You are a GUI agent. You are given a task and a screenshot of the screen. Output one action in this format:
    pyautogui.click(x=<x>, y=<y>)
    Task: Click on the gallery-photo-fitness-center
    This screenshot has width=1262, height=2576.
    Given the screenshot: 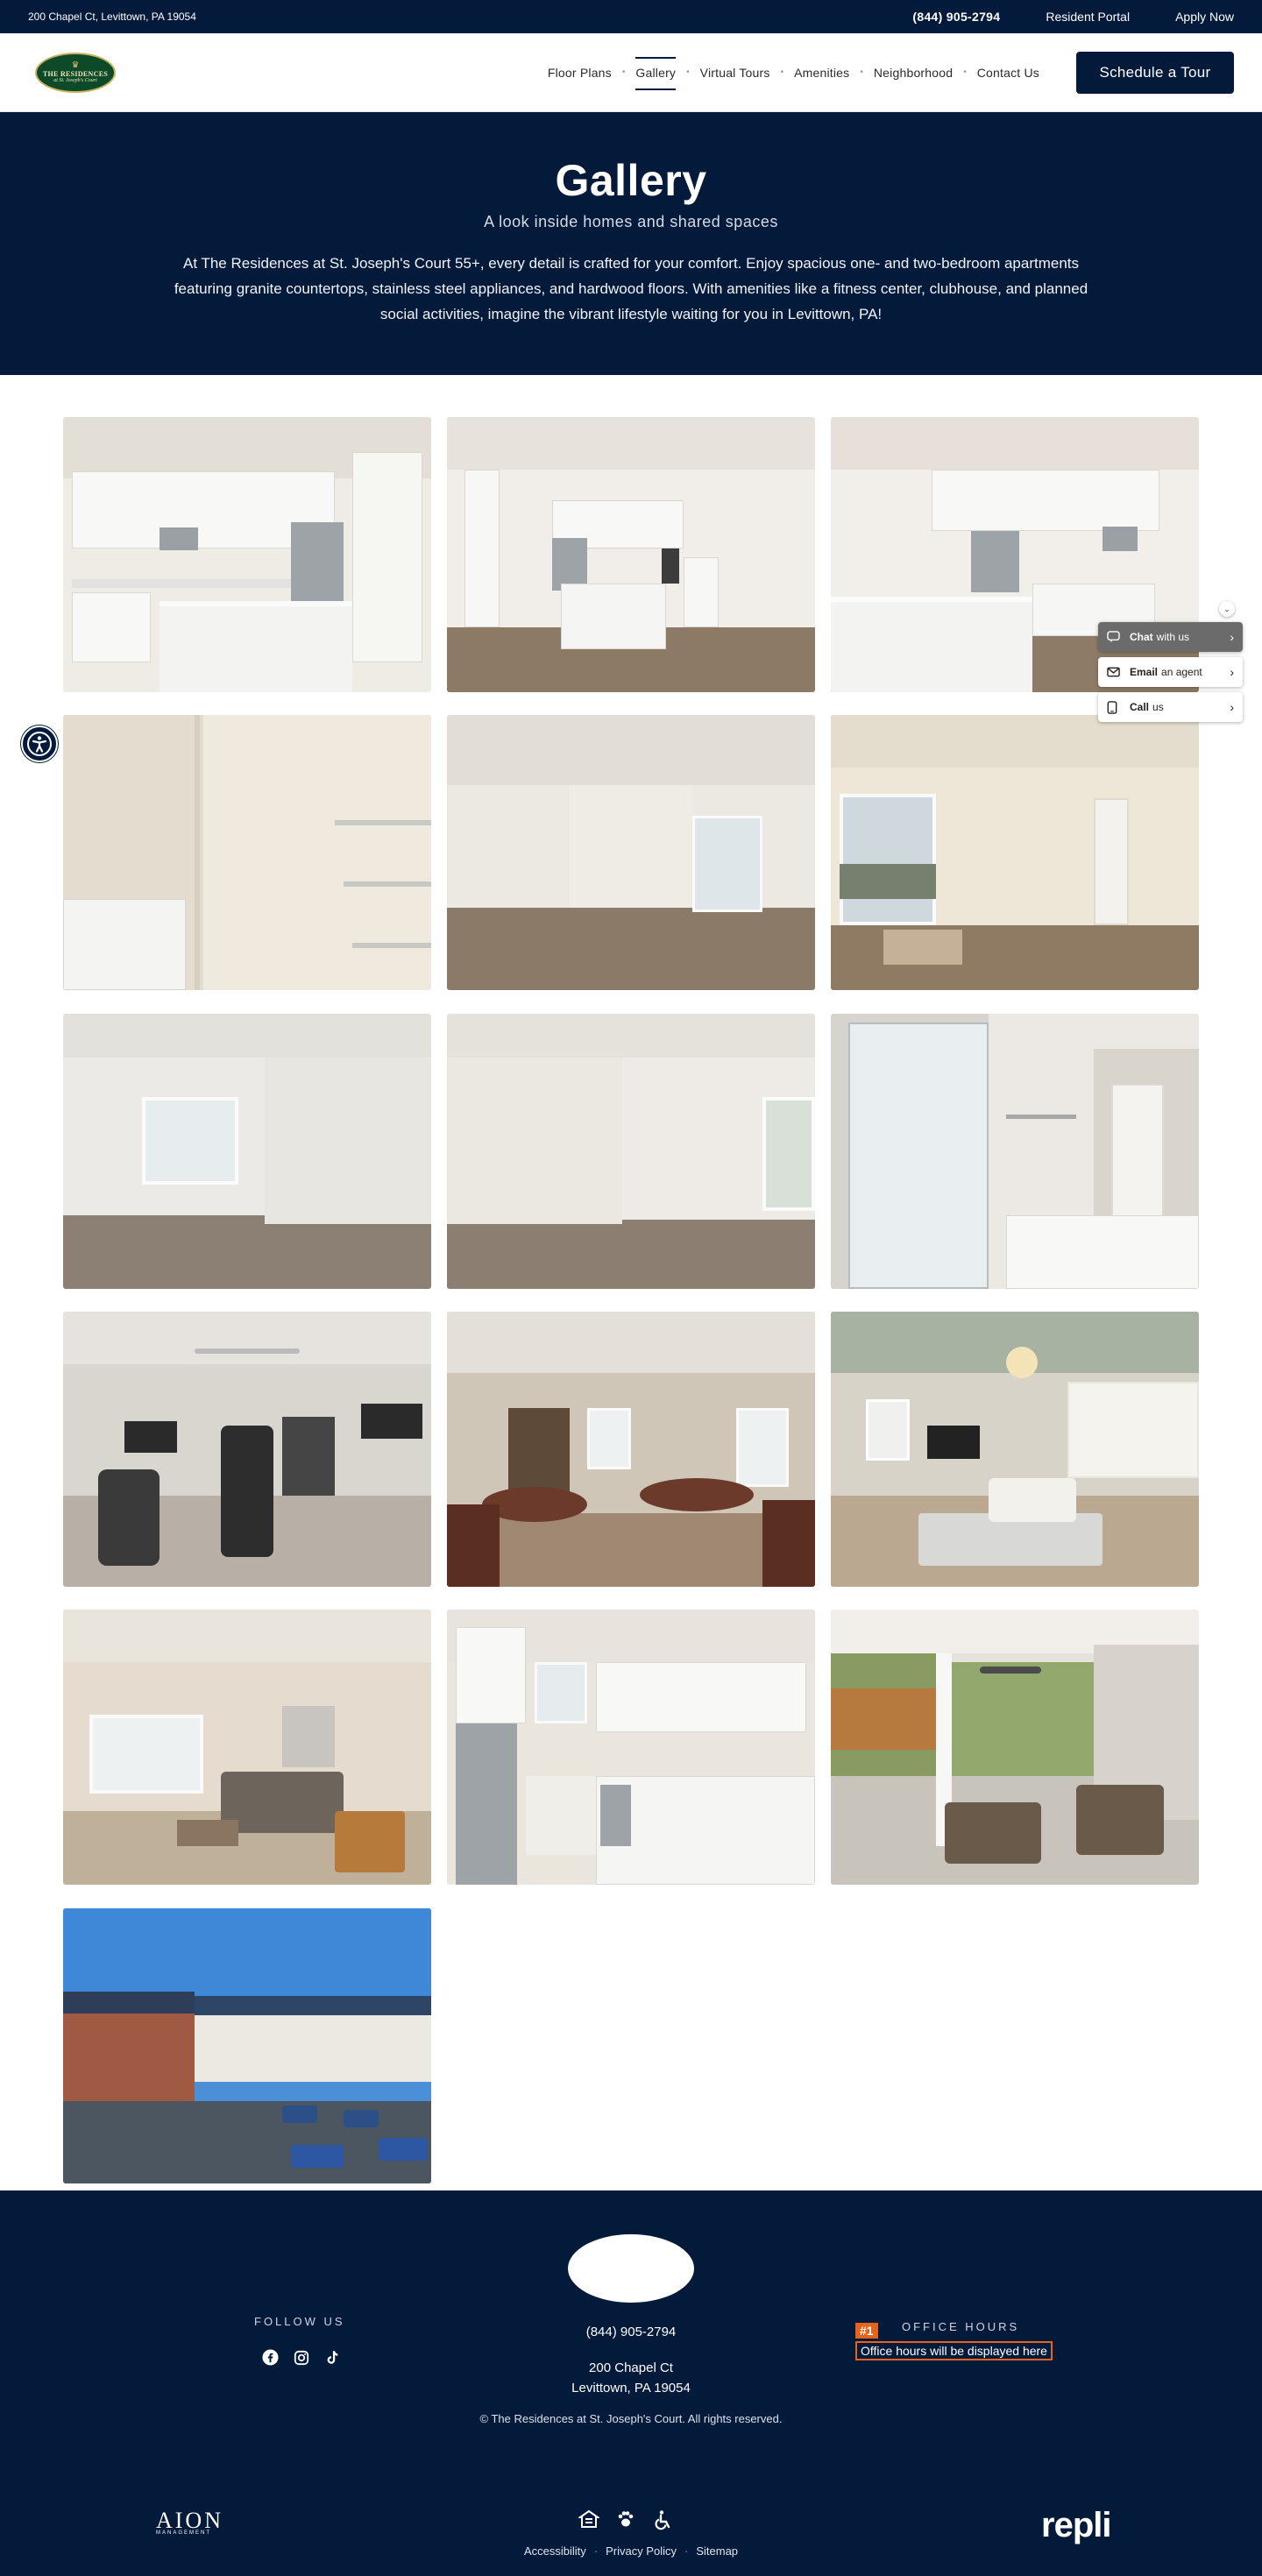 What is the action you would take?
    pyautogui.click(x=247, y=1449)
    